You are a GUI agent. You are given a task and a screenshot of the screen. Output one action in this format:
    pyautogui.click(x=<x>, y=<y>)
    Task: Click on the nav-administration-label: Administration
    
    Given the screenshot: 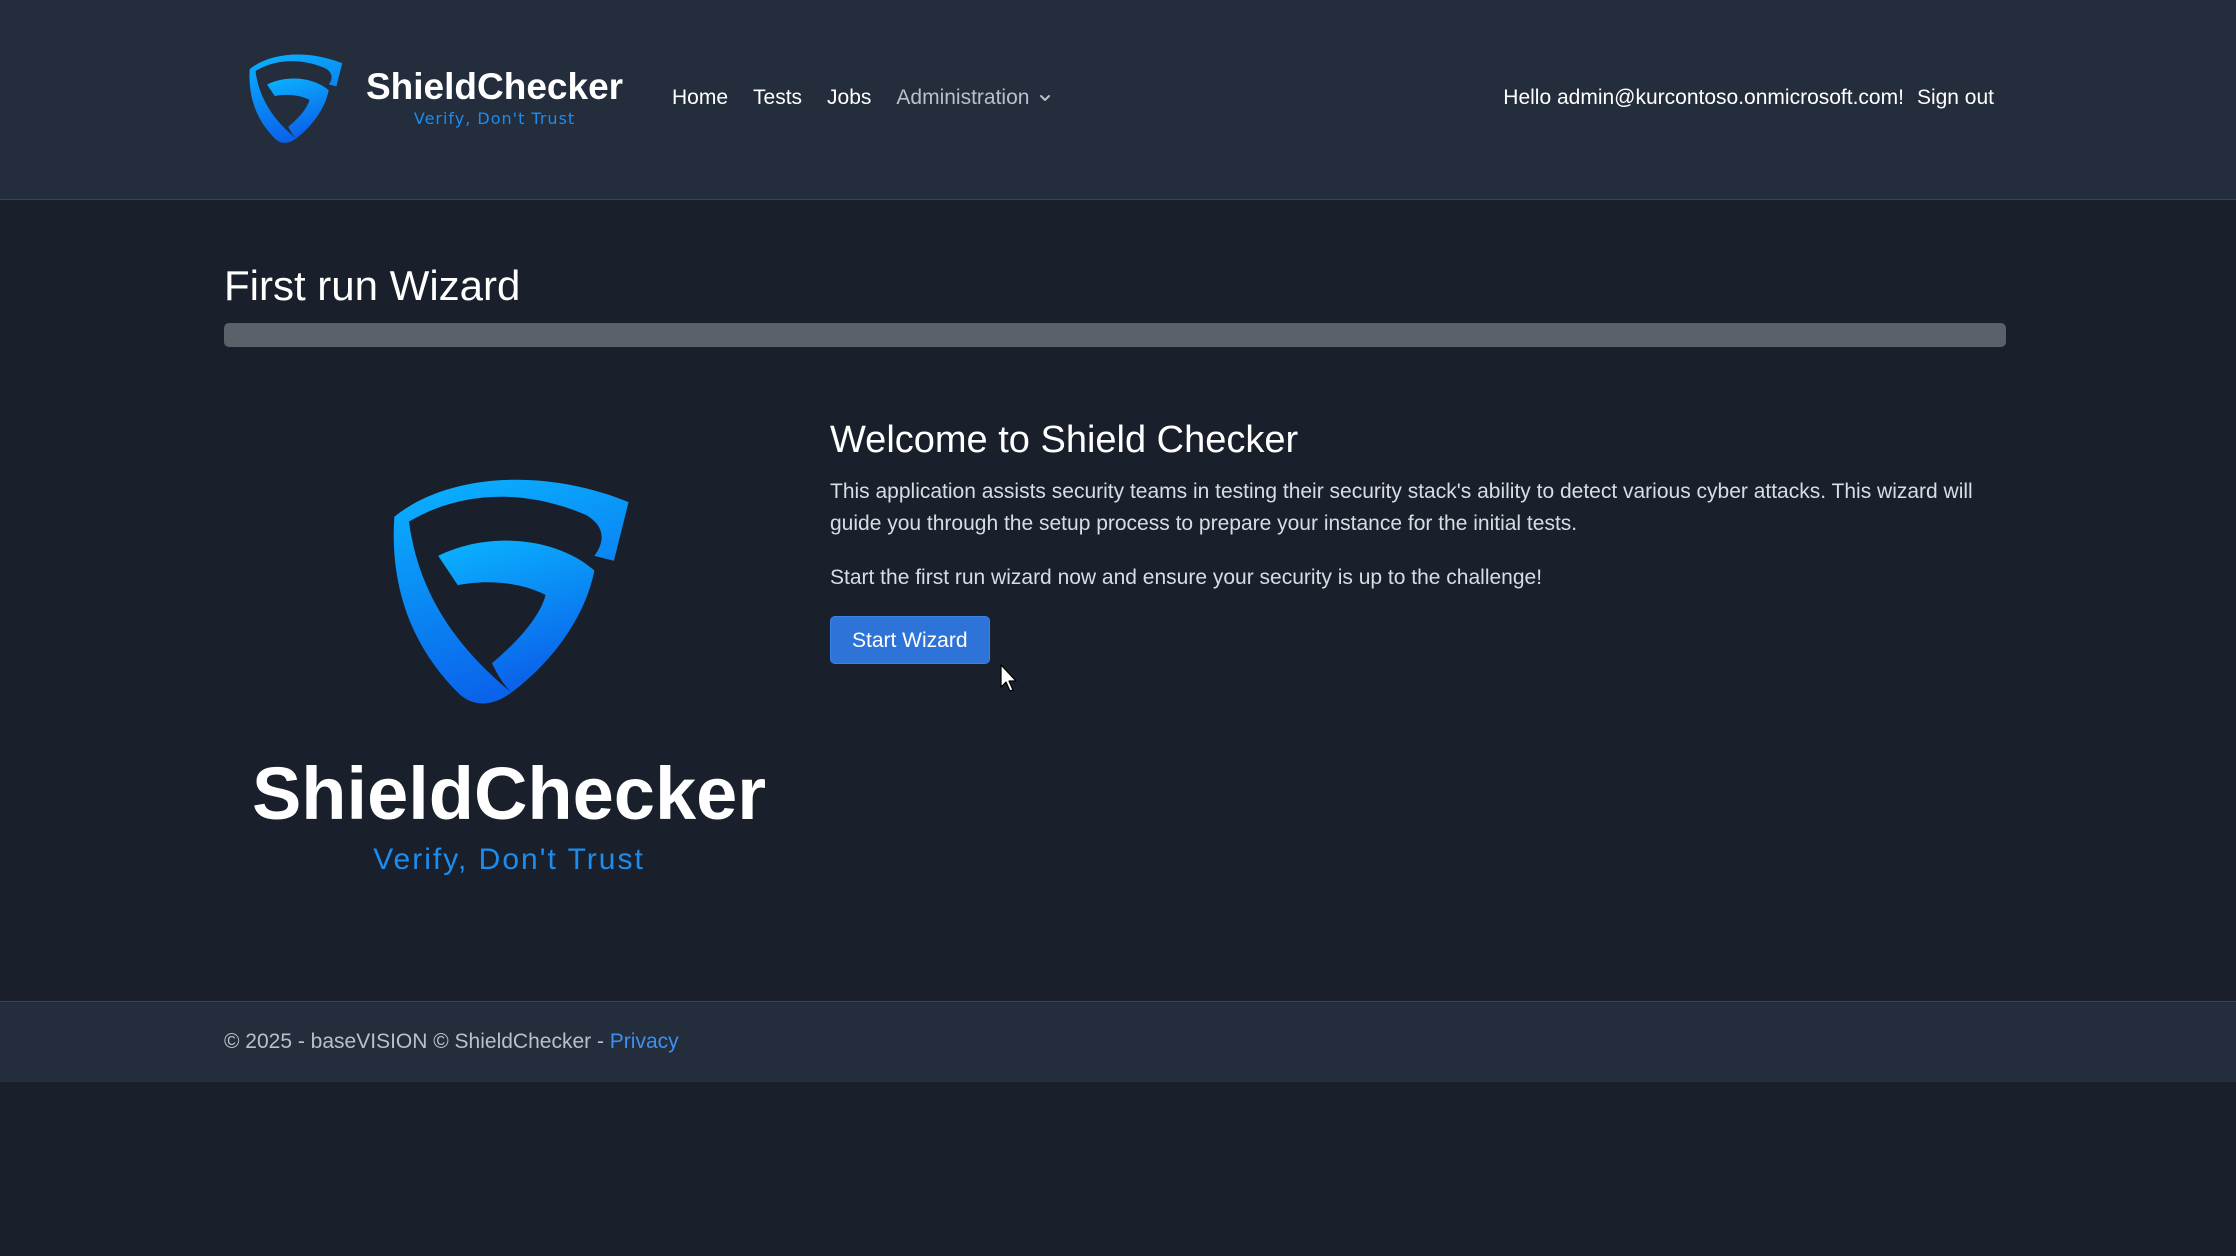 What is the action you would take?
    pyautogui.click(x=963, y=97)
    